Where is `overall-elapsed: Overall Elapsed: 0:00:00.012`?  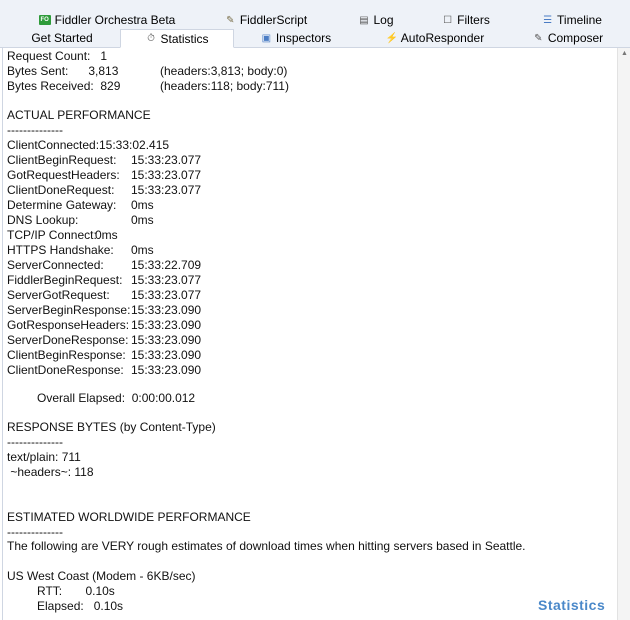
overall-elapsed: Overall Elapsed: 0:00:00.012 is located at coordinates (116, 398).